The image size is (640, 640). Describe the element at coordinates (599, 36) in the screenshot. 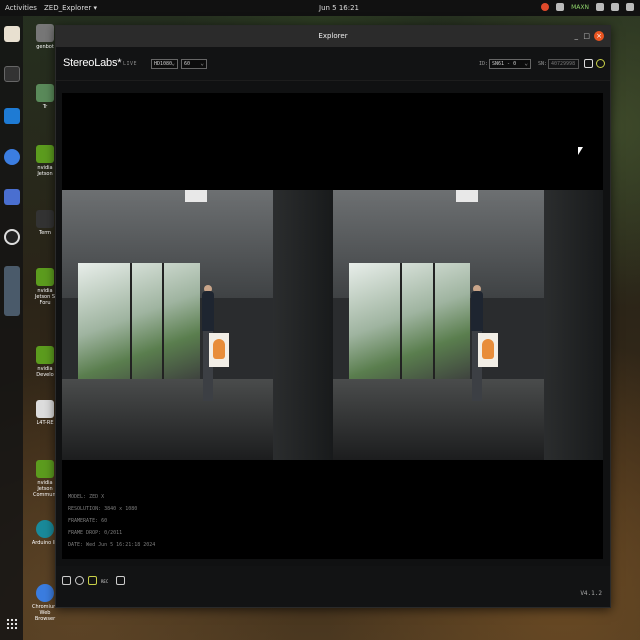

I see `close-button: ×` at that location.